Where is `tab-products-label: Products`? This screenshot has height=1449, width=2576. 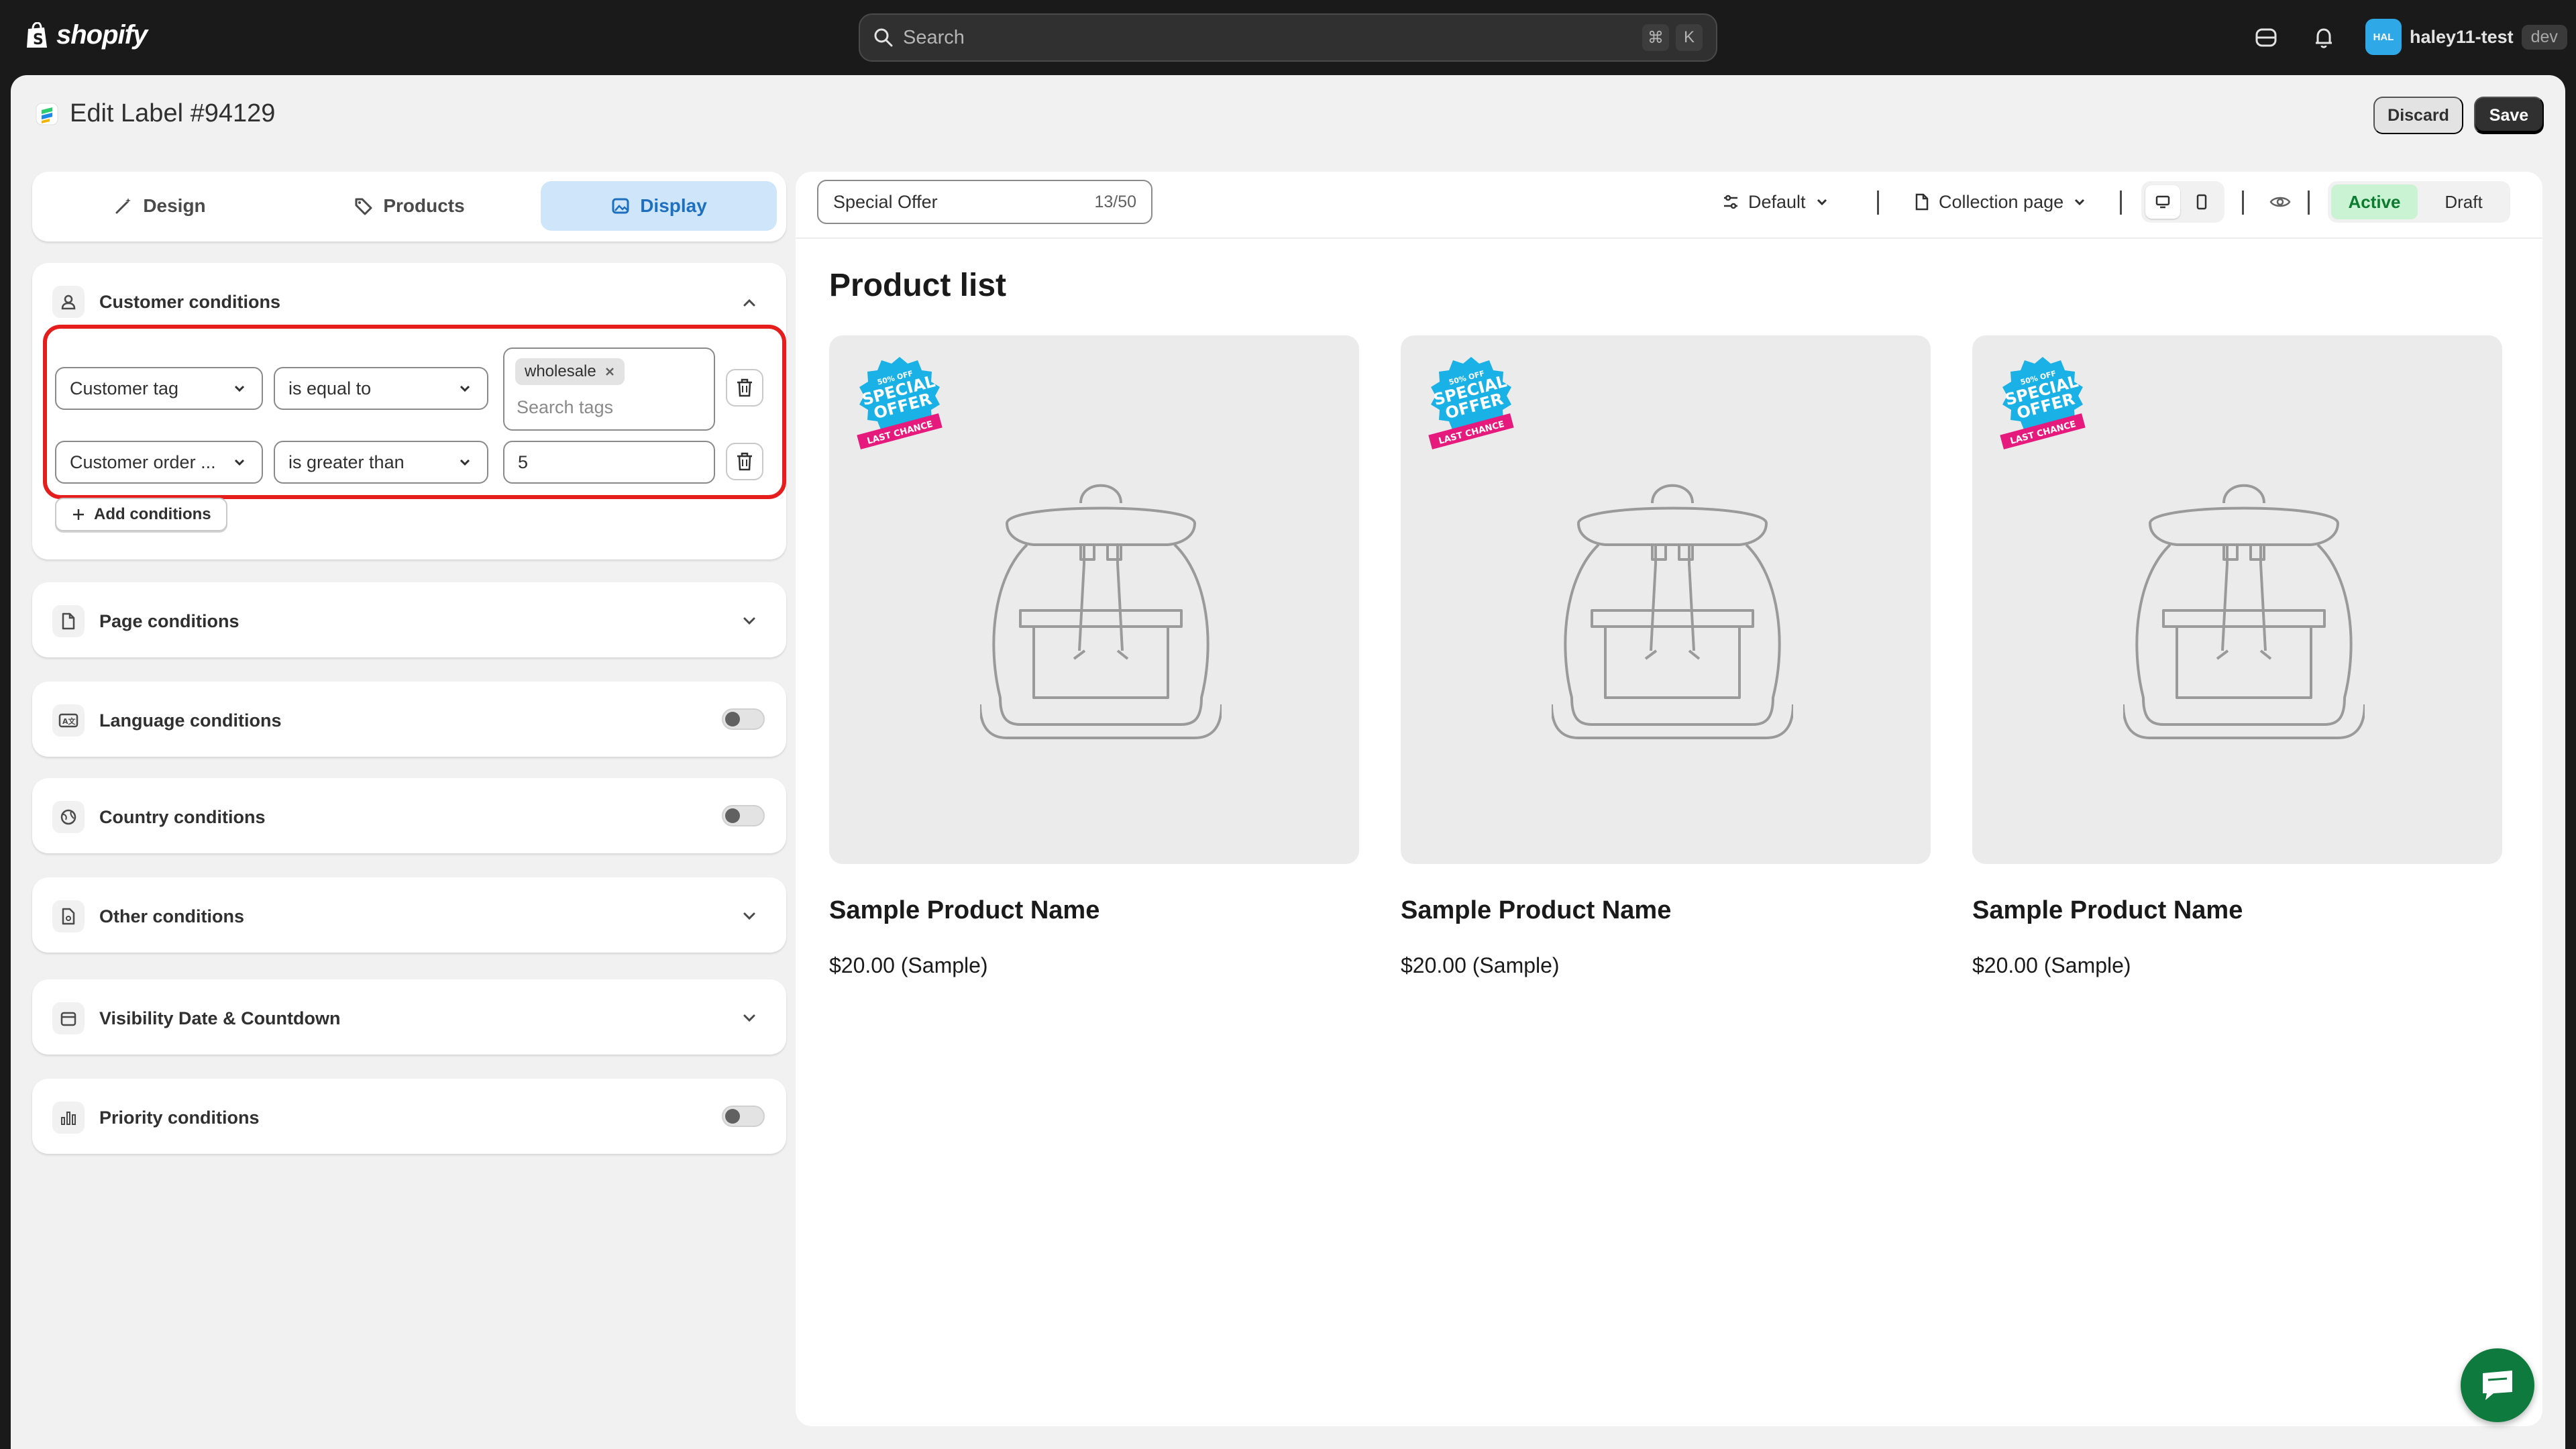 tab-products-label: Products is located at coordinates (424, 205).